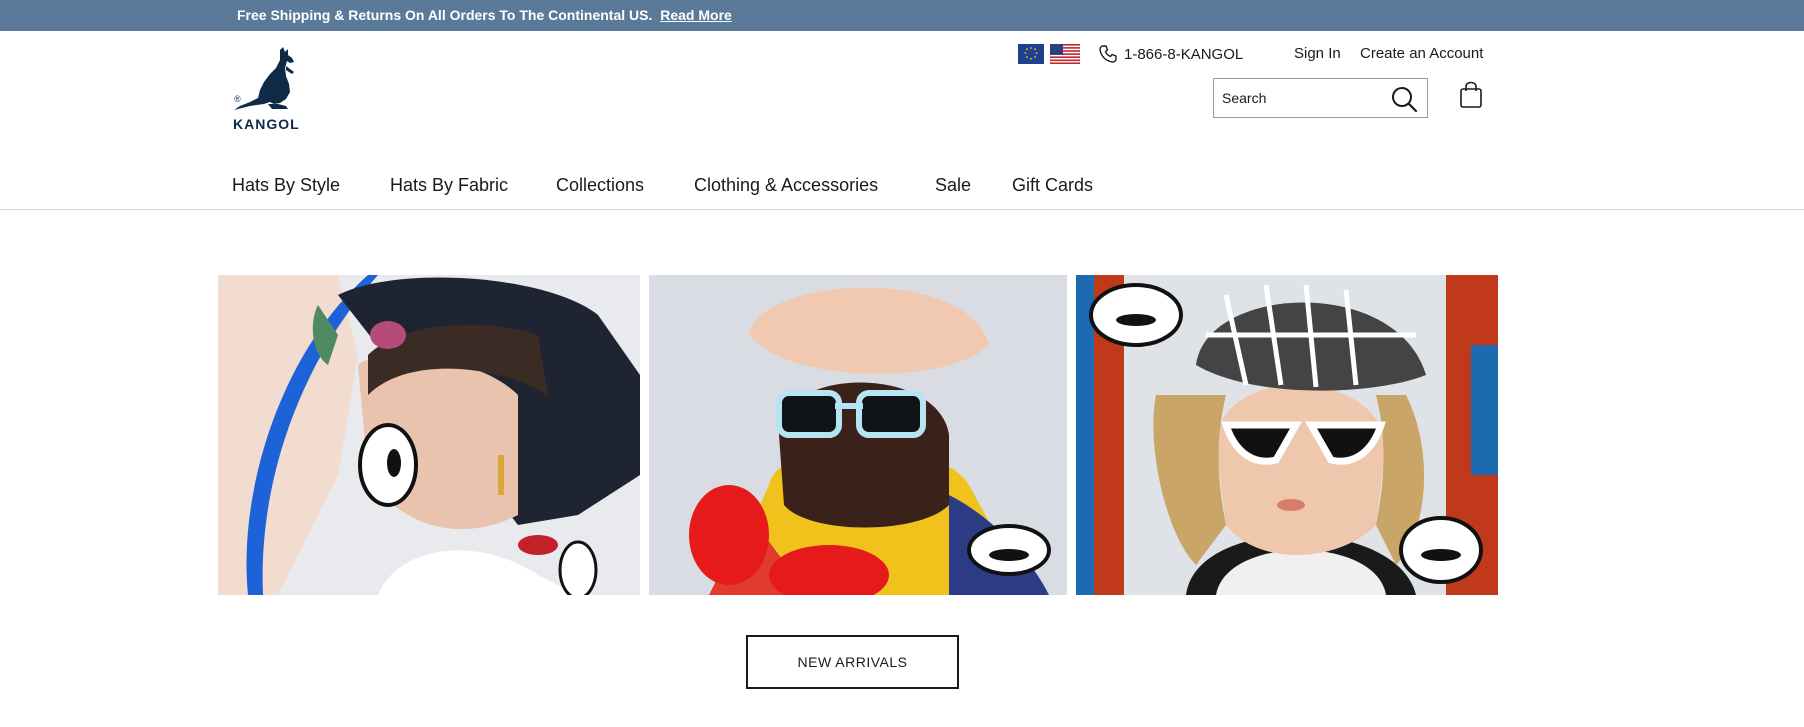 This screenshot has width=1804, height=727. I want to click on nav-item-clothing-accessories: Clothing & Accessories, so click(786, 185).